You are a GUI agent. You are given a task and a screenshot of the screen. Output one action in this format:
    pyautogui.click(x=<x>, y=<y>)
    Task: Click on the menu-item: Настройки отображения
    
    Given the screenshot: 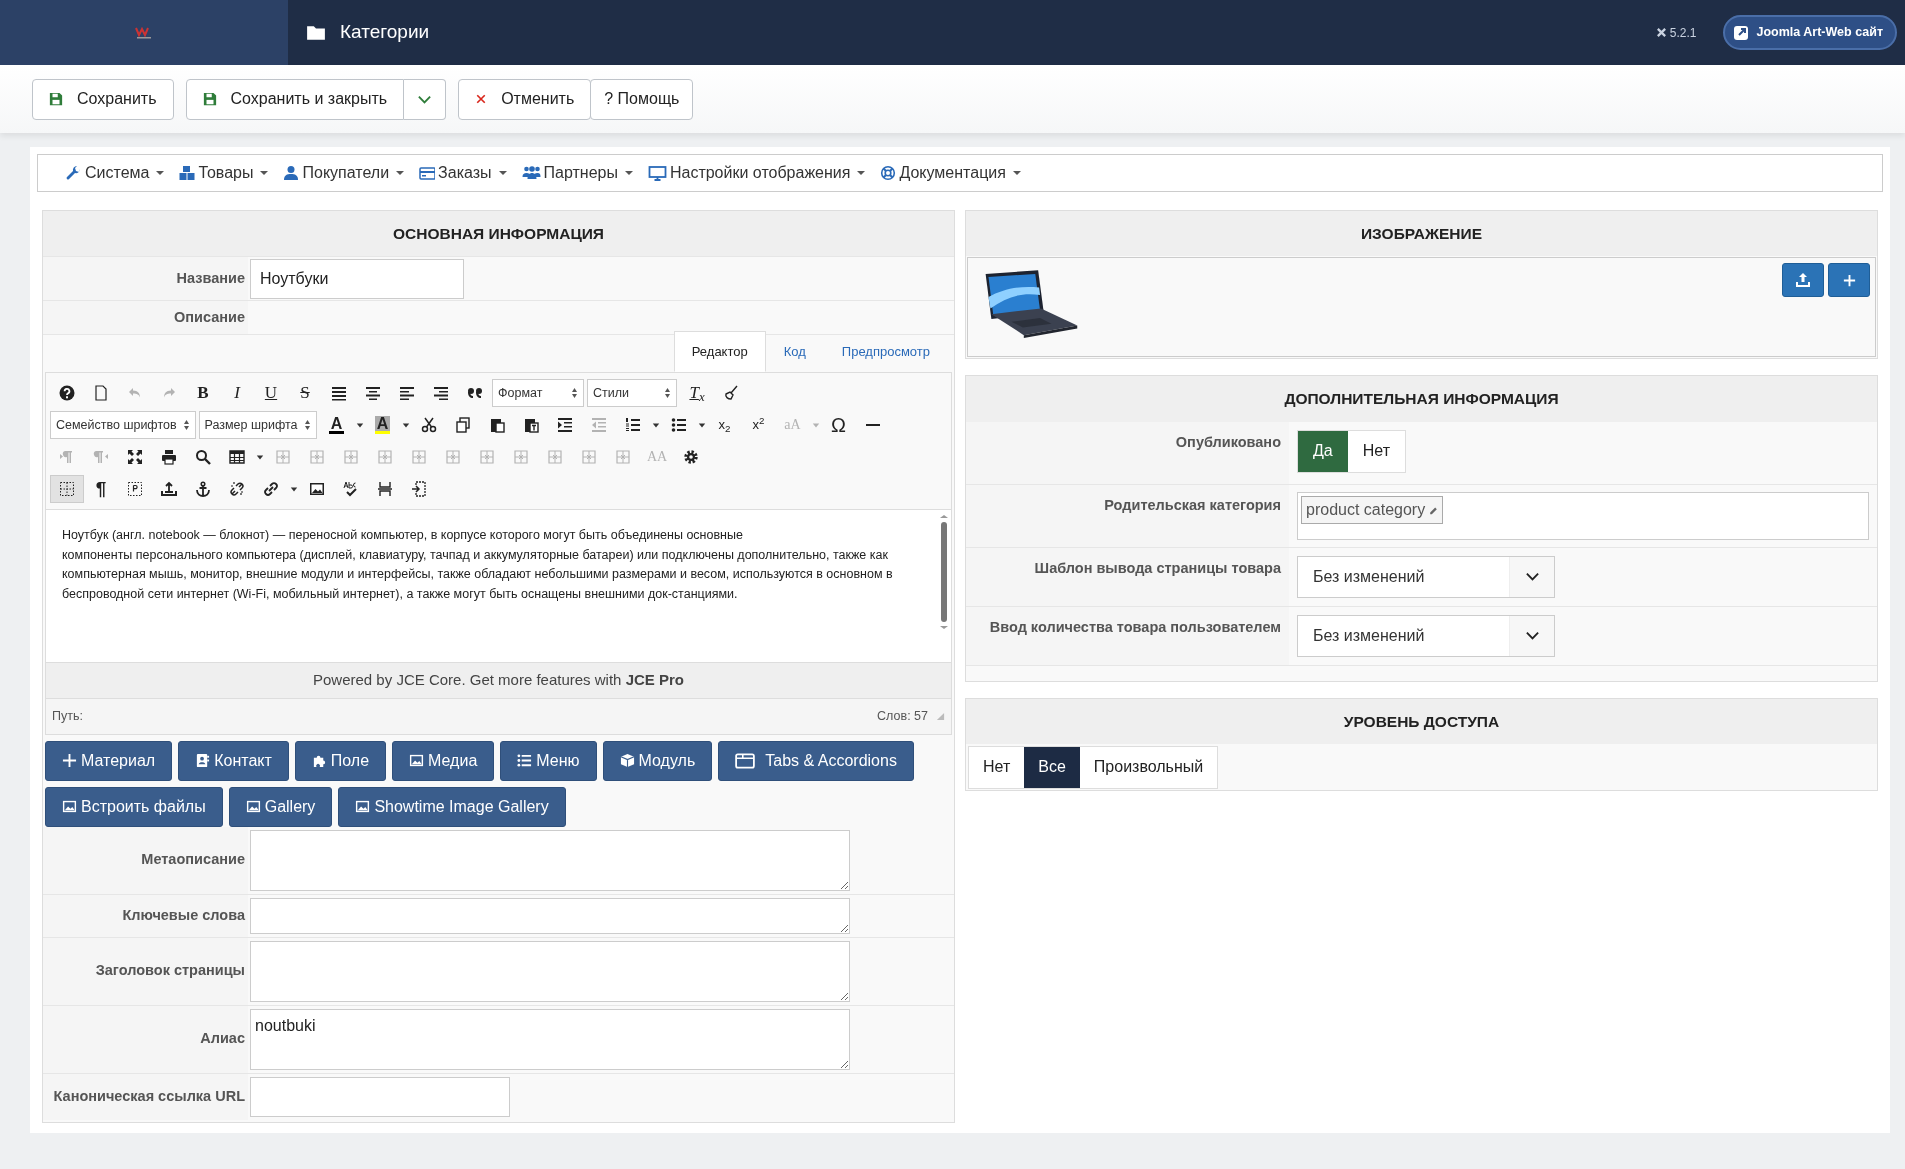 What is the action you would take?
    pyautogui.click(x=756, y=173)
    